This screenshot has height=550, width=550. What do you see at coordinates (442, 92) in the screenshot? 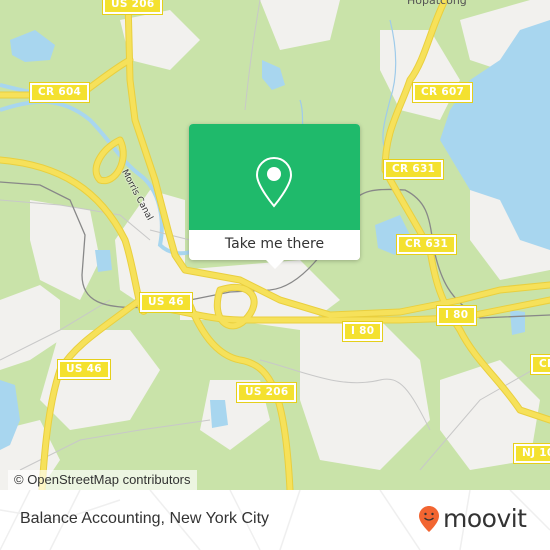
I see `road-shield-cr-607: CR 607` at bounding box center [442, 92].